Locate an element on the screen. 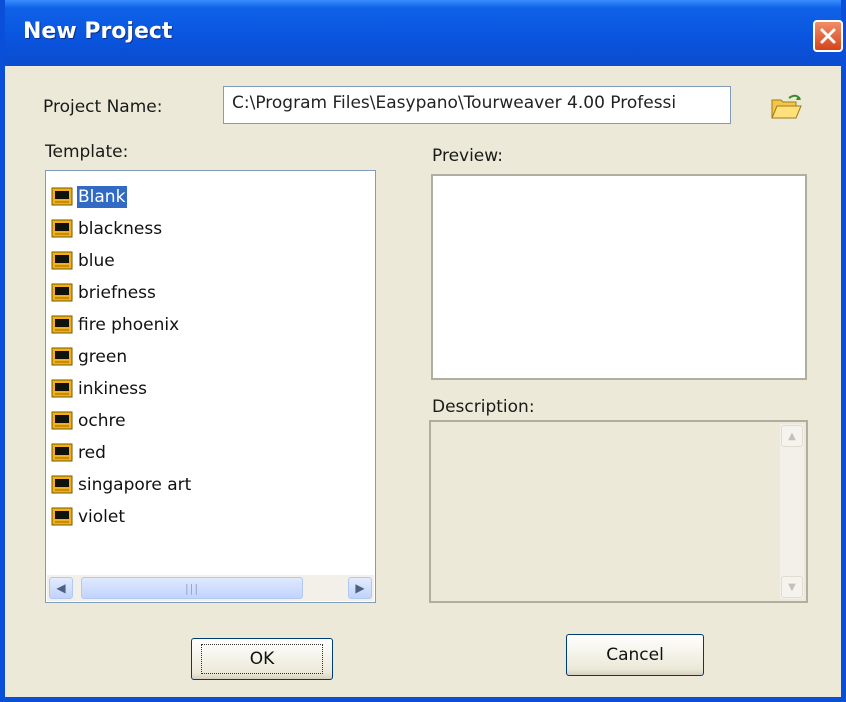 Image resolution: width=846 pixels, height=702 pixels. grip-icon: ||| is located at coordinates (192, 588).